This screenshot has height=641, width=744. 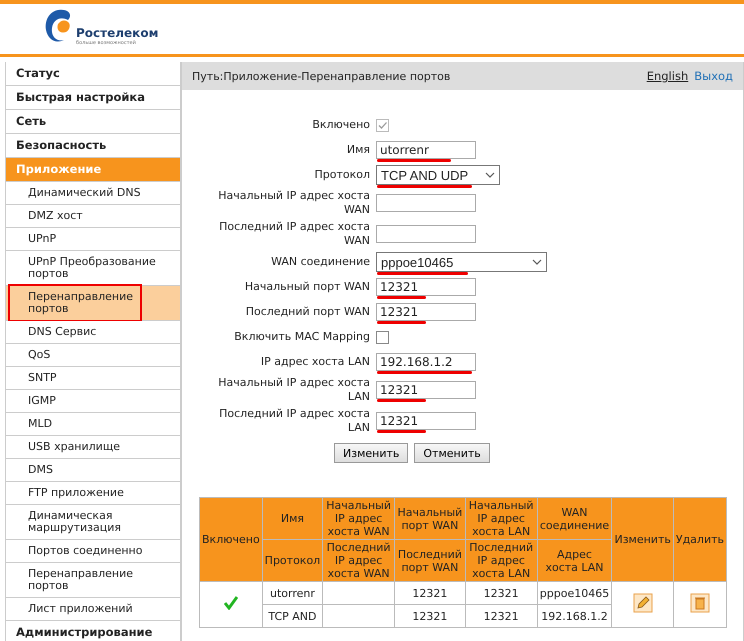 I want to click on column-header: Адрес хоста LAN, so click(x=574, y=561).